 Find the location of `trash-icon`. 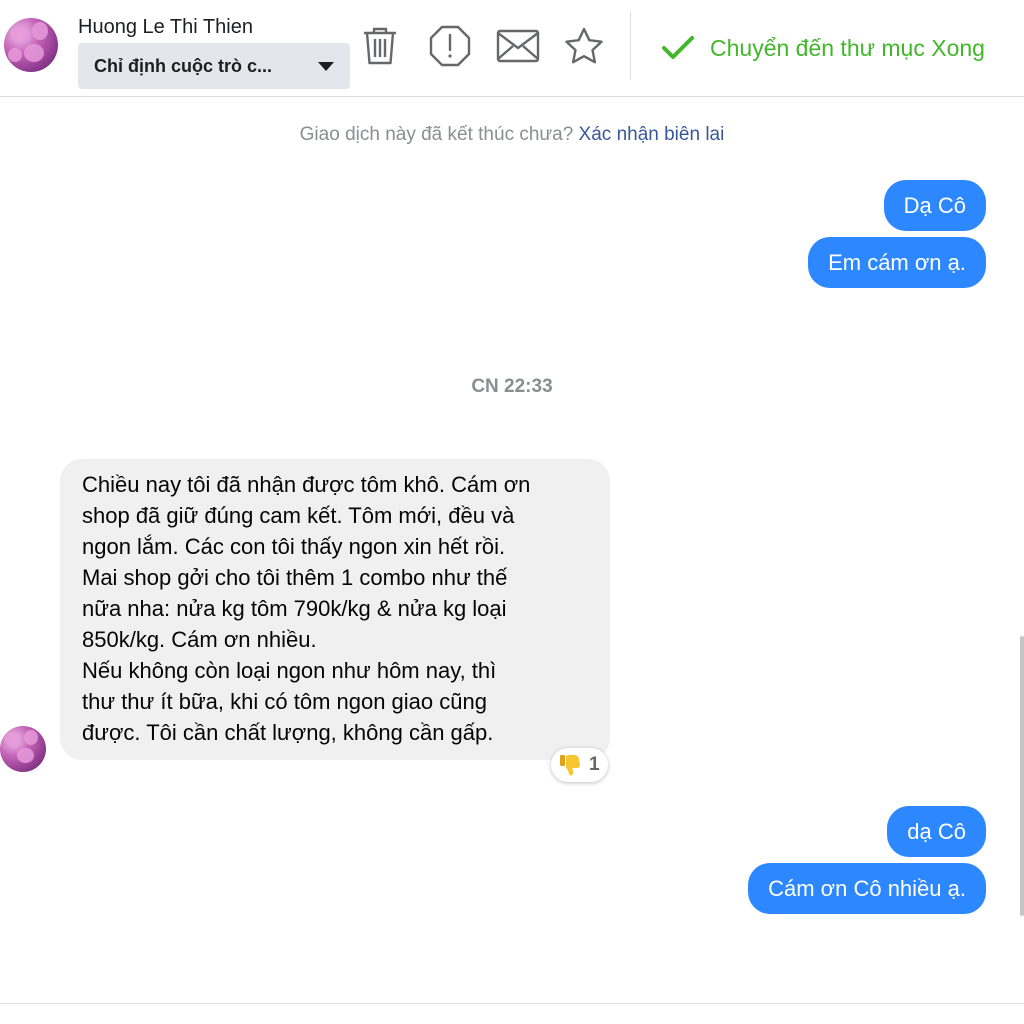

trash-icon is located at coordinates (380, 46).